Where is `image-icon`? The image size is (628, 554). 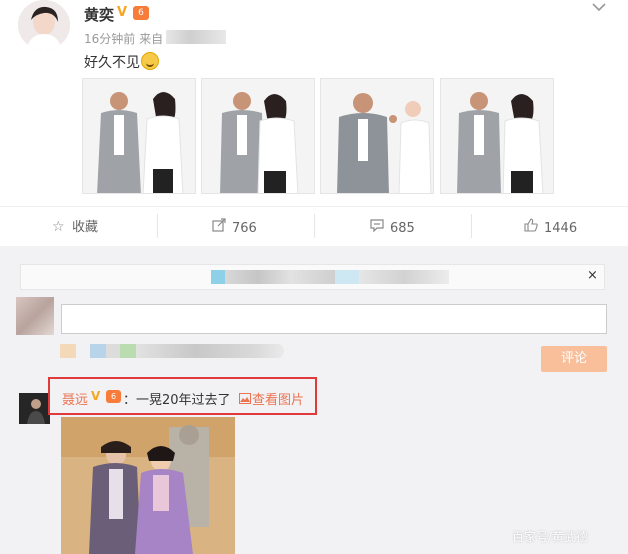
image-icon is located at coordinates (245, 400).